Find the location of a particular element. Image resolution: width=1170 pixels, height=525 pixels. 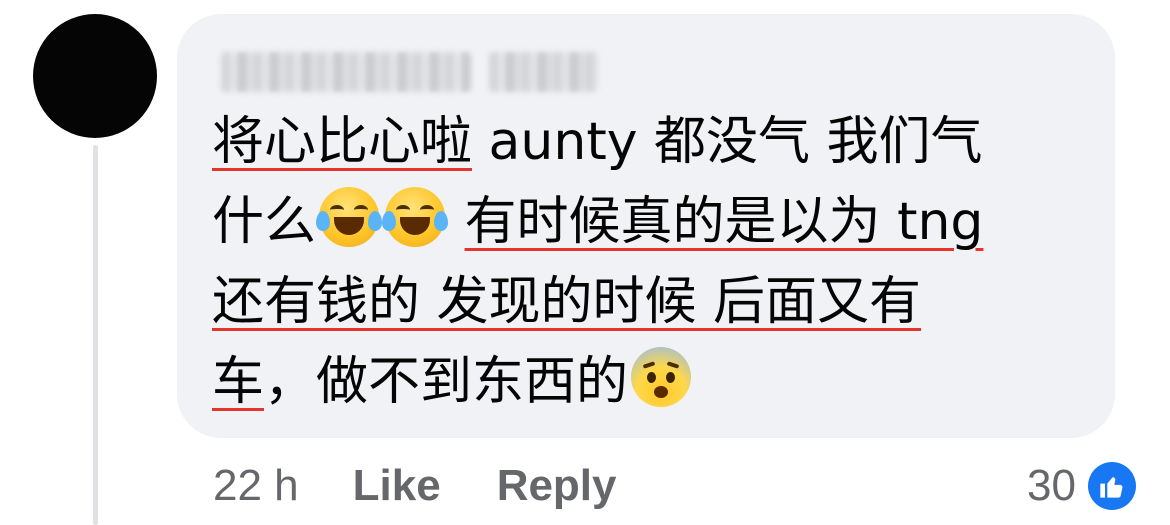

comment-text-segment is located at coordinates (456, 222).